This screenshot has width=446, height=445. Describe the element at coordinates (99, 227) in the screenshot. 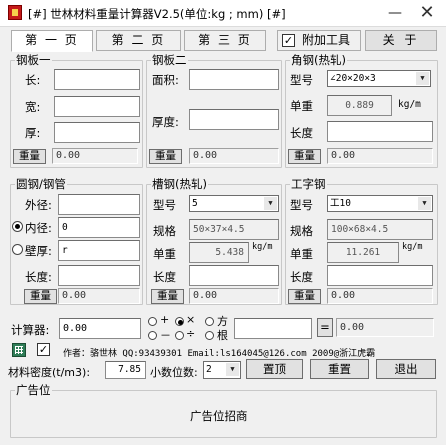

I see `round-inner-input: 0` at that location.